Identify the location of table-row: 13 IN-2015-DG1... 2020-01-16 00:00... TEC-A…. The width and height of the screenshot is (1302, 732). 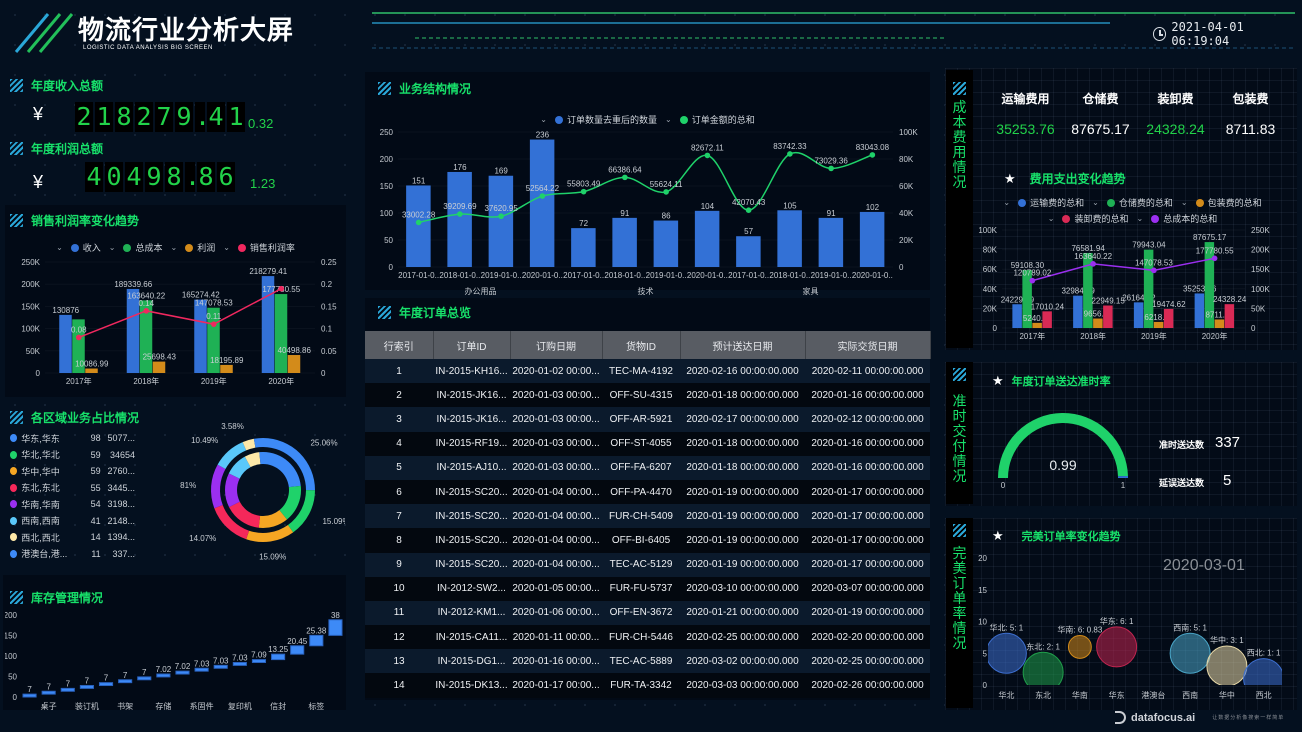
(647, 661).